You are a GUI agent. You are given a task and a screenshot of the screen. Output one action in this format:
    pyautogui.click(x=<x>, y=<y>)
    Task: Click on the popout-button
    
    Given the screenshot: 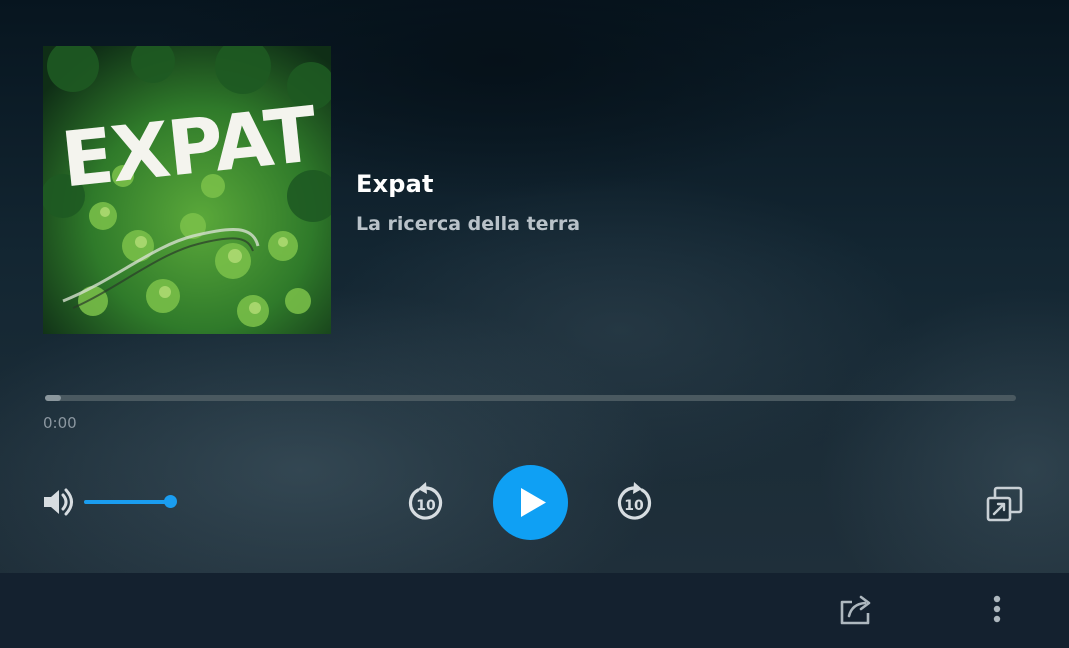 What is the action you would take?
    pyautogui.click(x=1005, y=505)
    